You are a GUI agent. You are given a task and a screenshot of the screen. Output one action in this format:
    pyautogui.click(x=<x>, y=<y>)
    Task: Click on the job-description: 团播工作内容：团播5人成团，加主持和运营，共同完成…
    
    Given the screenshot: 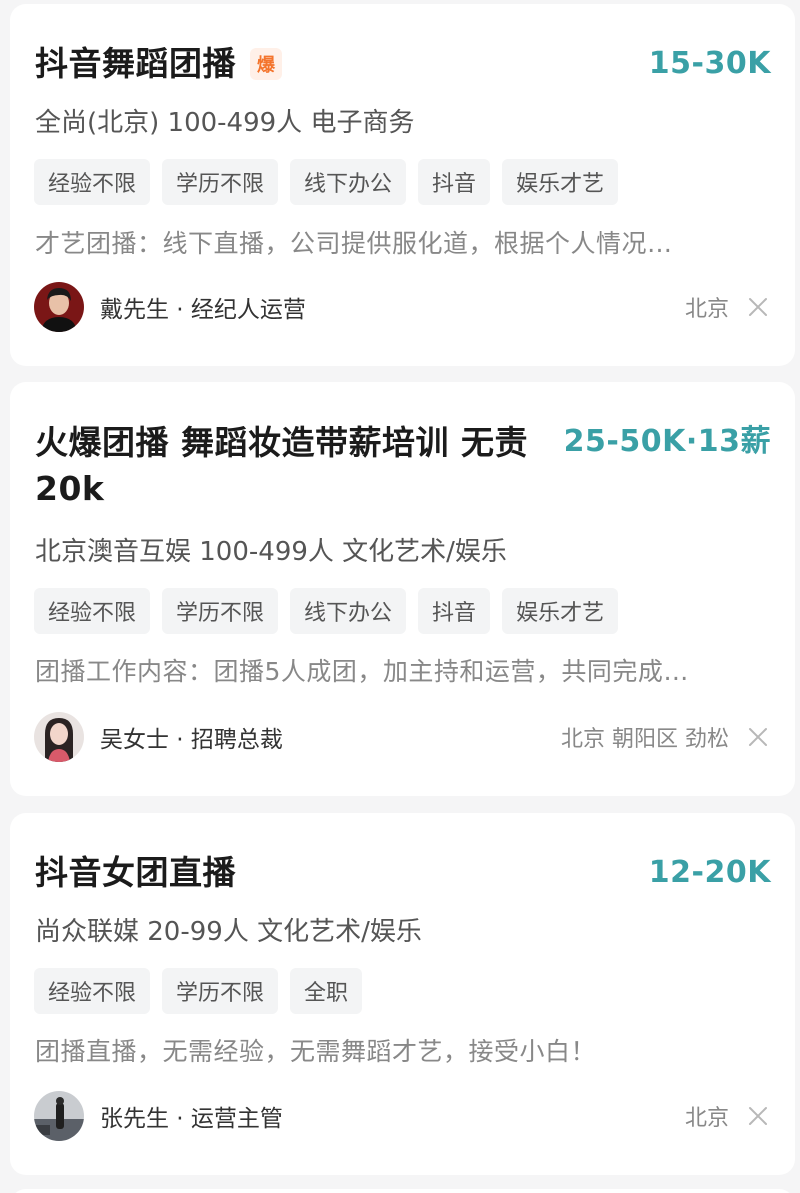 What is the action you would take?
    pyautogui.click(x=362, y=671)
    